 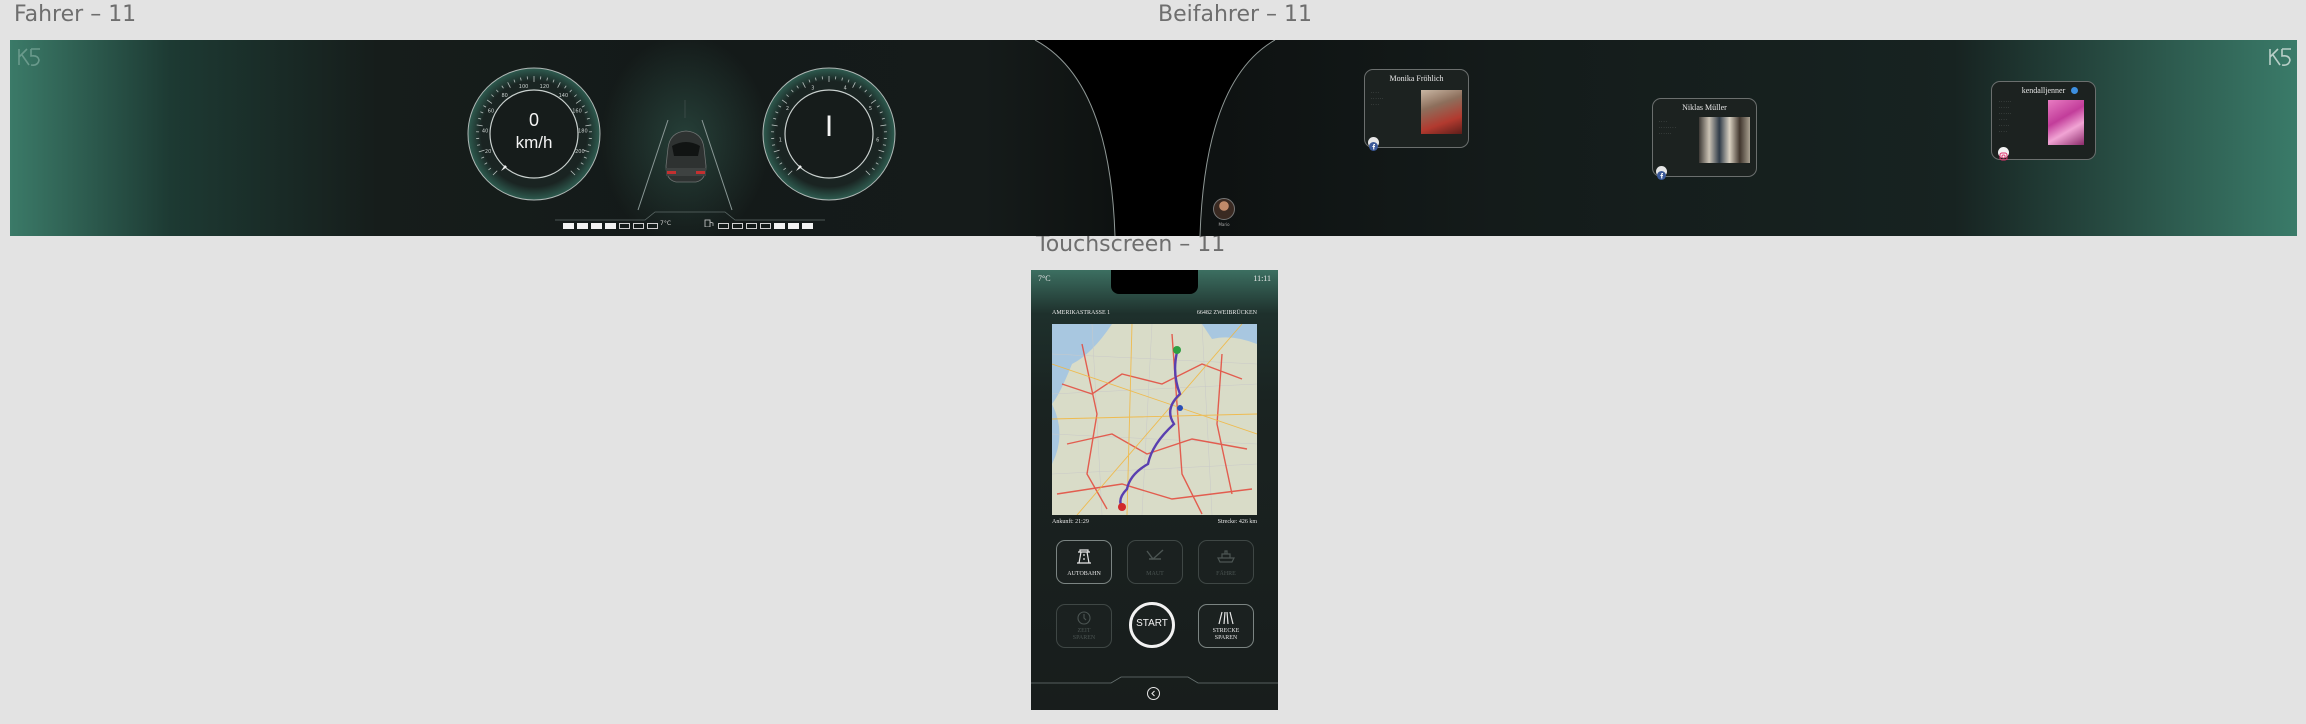 What do you see at coordinates (545, 87) in the screenshot?
I see `speed-tick-label: 120` at bounding box center [545, 87].